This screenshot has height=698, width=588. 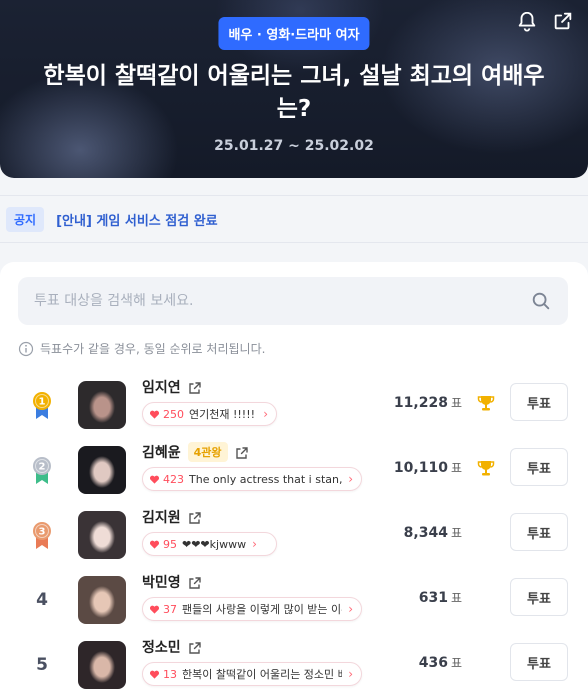 What do you see at coordinates (294, 405) in the screenshot?
I see `ranking-row: 1 임지연 250 연기천재 !!!!! ⭐ › 11,228표 투표` at bounding box center [294, 405].